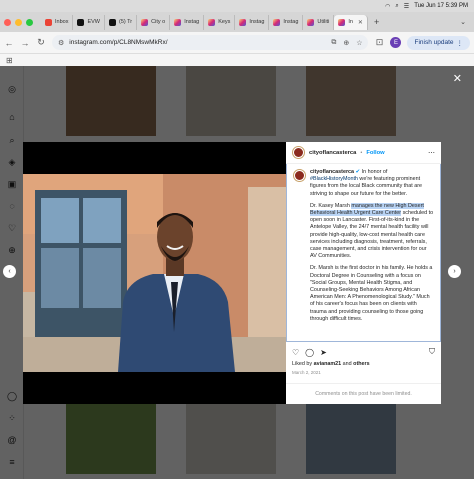 This screenshot has height=479, width=474. Describe the element at coordinates (331, 205) in the screenshot. I see `p1-pre: Dr. Kasey Marsh` at that location.